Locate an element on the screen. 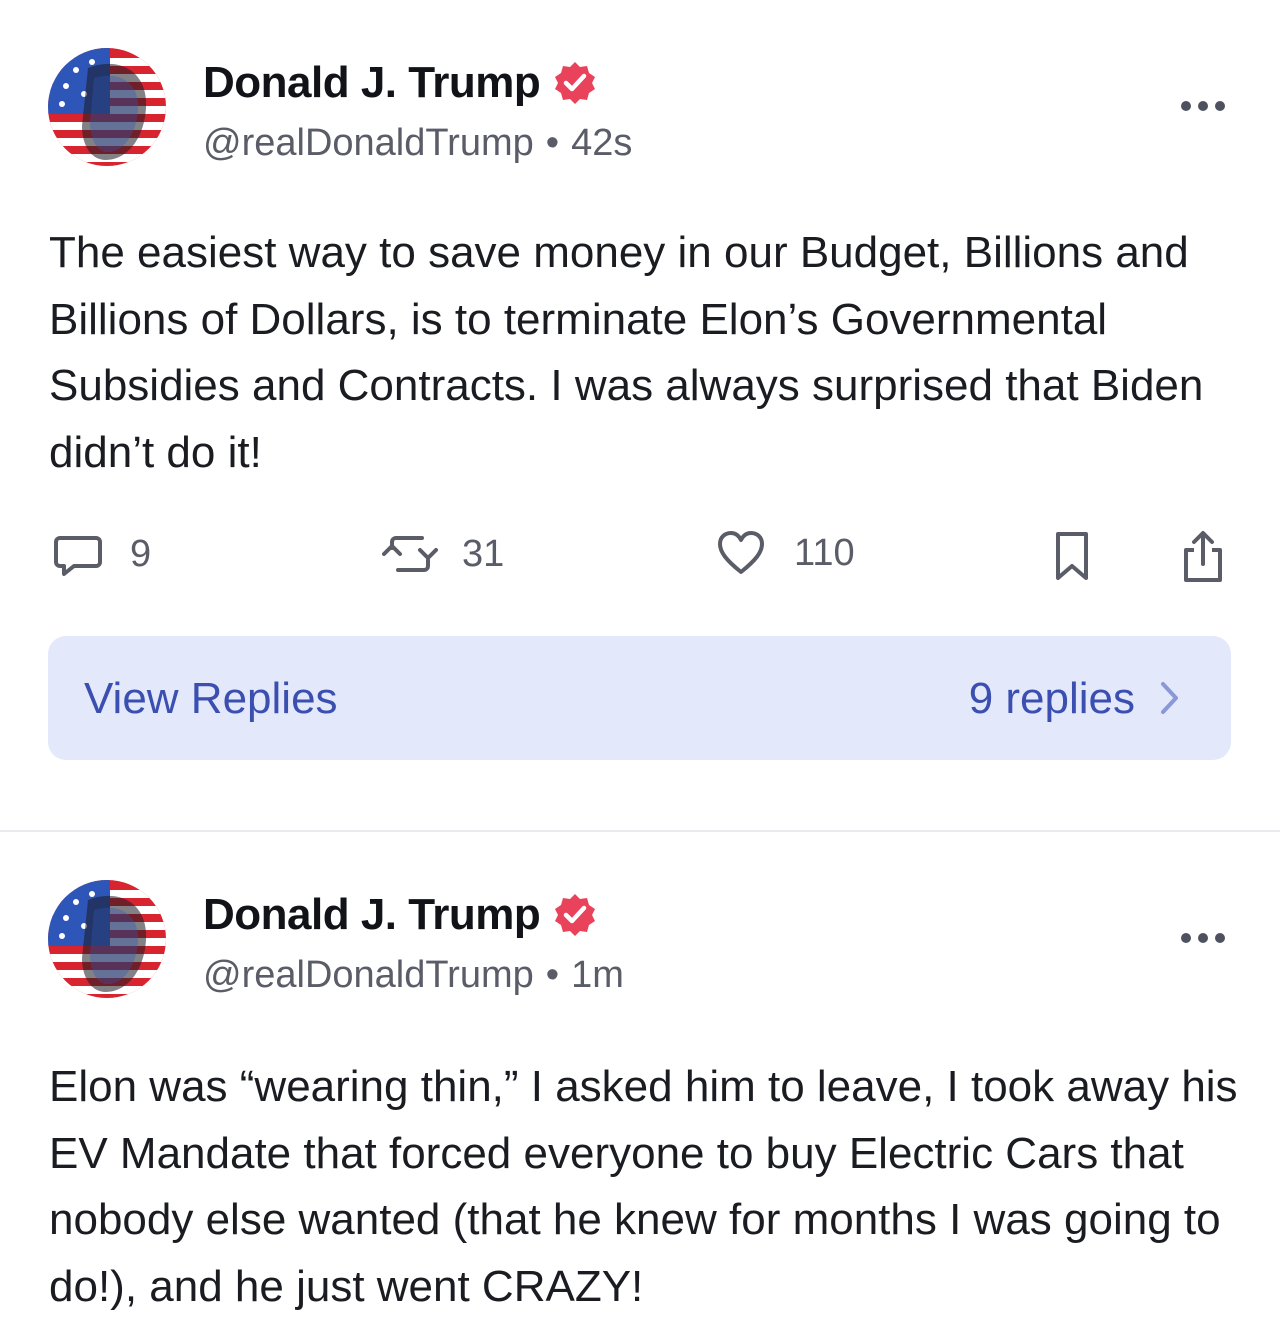 The width and height of the screenshot is (1280, 1327). replies-count-label: 9 replies is located at coordinates (1051, 698).